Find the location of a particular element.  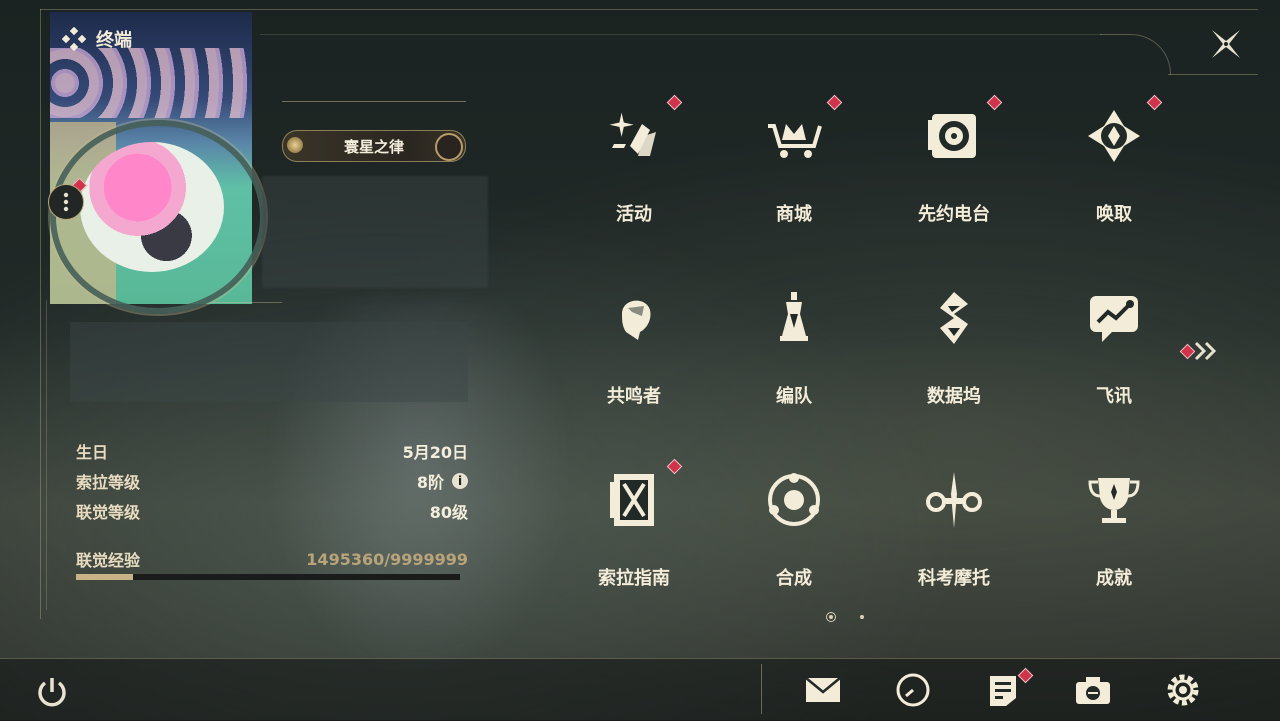

next-page-button is located at coordinates (1199, 351).